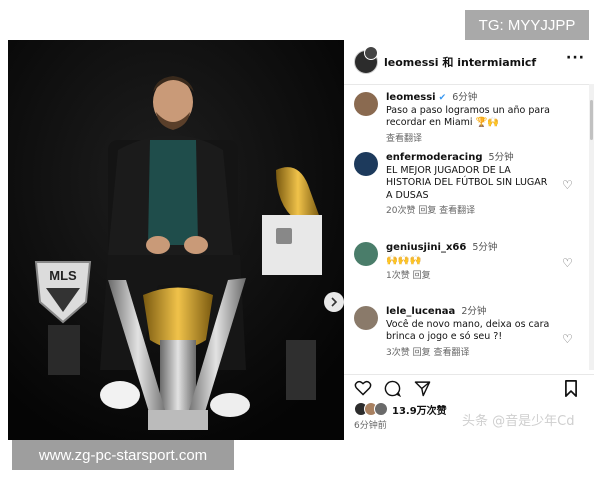 Image resolution: width=600 pixels, height=480 pixels. What do you see at coordinates (404, 260) in the screenshot?
I see `comment-text: 🙌🙌🙌` at bounding box center [404, 260].